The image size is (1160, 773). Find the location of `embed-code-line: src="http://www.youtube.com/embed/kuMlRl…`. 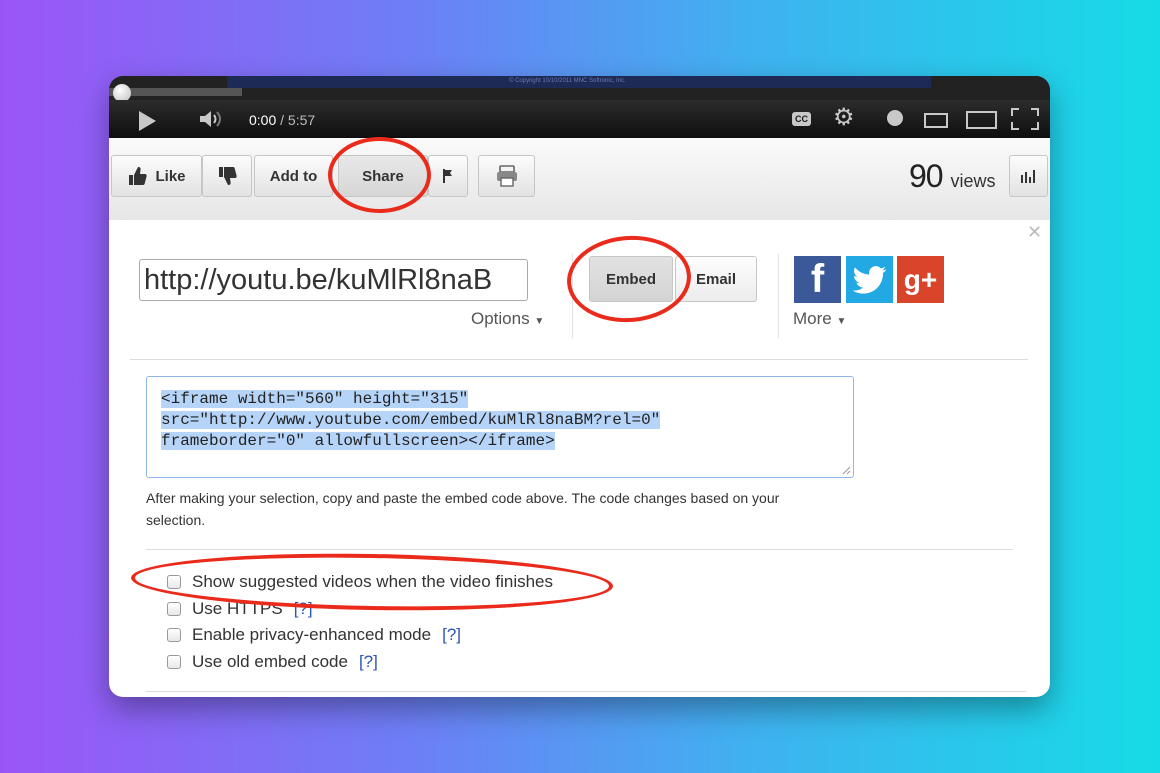

embed-code-line: src="http://www.youtube.com/embed/kuMlRl… is located at coordinates (411, 420).